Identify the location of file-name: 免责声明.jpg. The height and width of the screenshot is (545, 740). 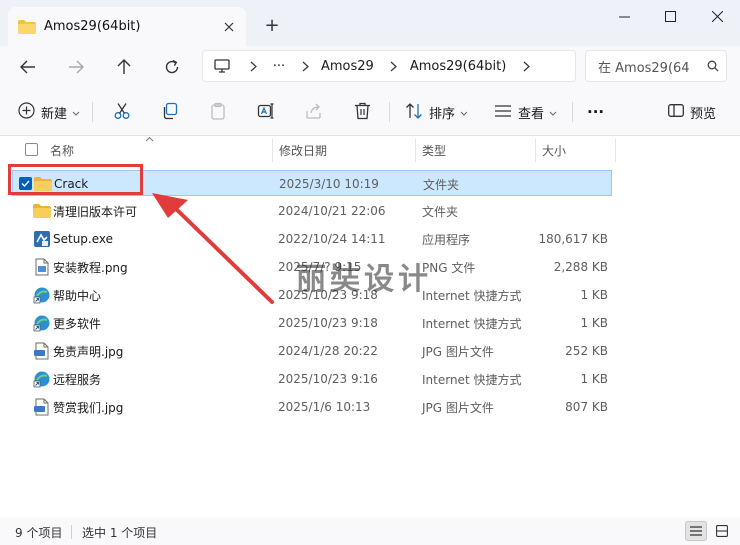
(88, 351).